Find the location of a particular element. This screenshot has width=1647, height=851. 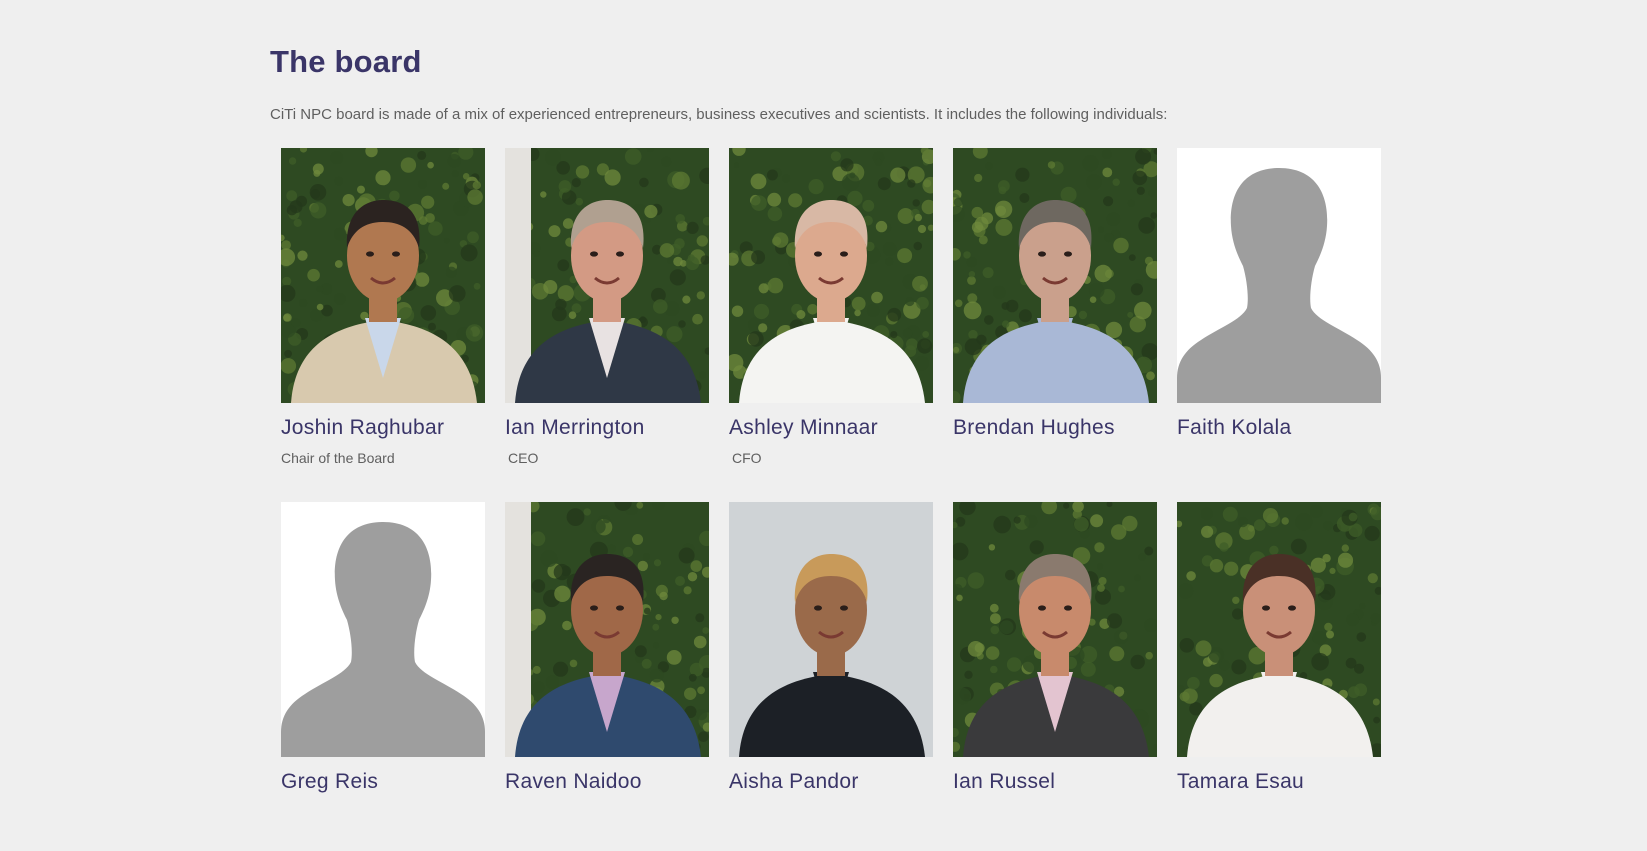

member-card-brendan-hughes: Brendan Hughes is located at coordinates (1055, 325).